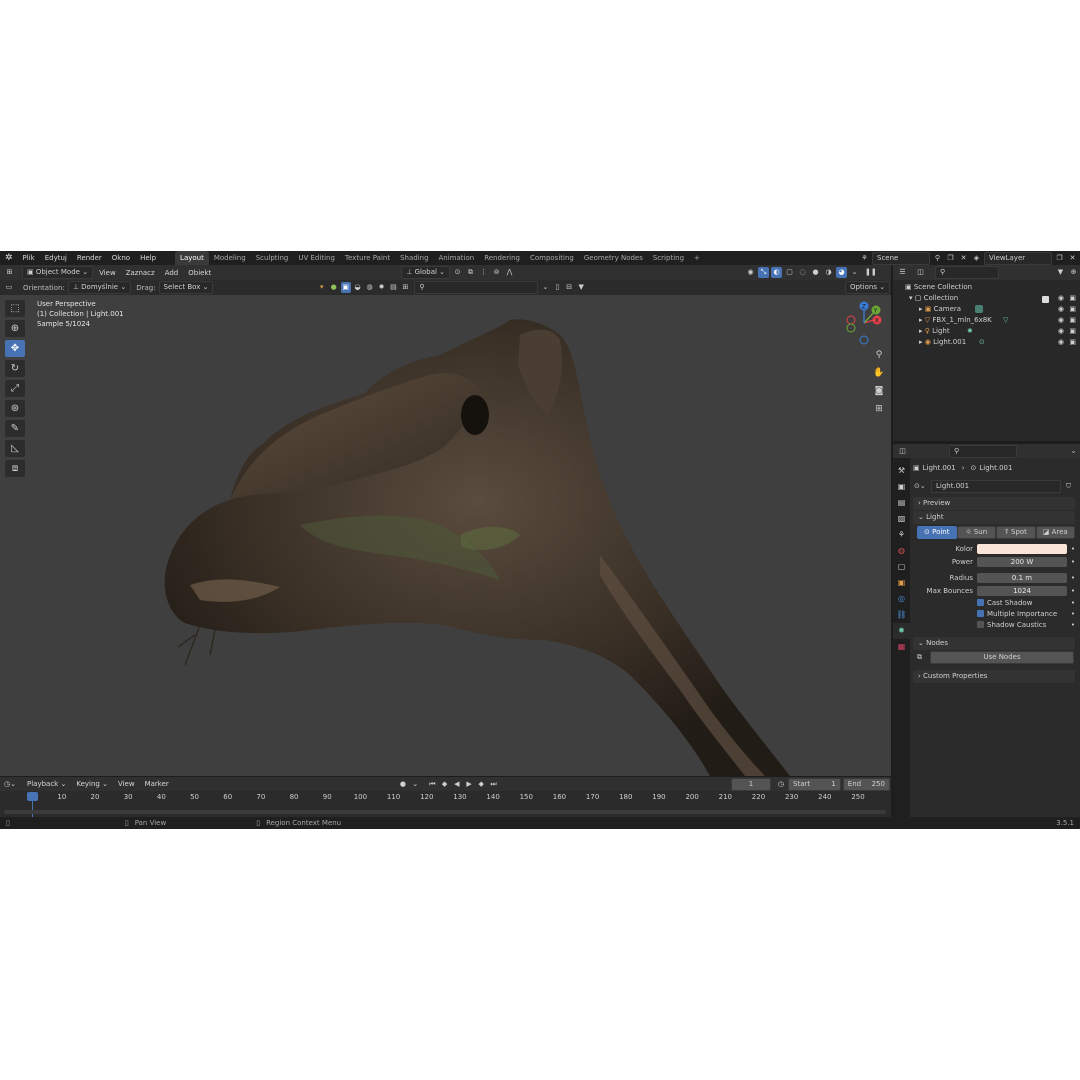 The width and height of the screenshot is (1080, 1080). Describe the element at coordinates (121, 258) in the screenshot. I see `menu-okno: Okno` at that location.